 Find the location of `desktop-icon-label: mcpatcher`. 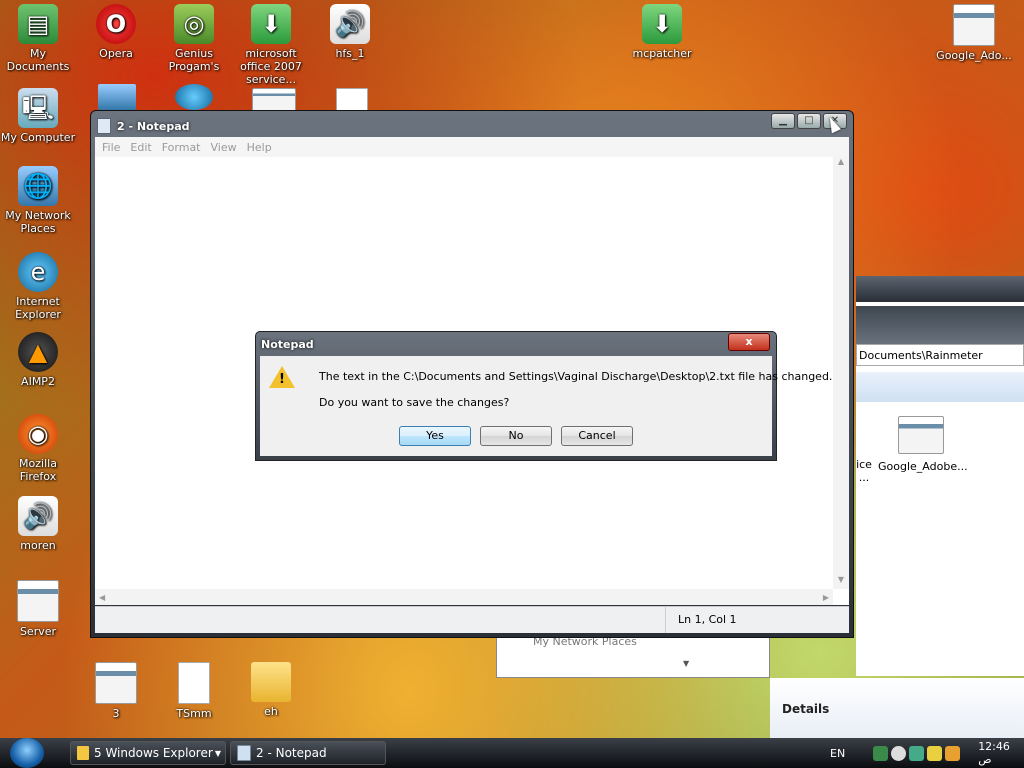

desktop-icon-label: mcpatcher is located at coordinates (662, 53).